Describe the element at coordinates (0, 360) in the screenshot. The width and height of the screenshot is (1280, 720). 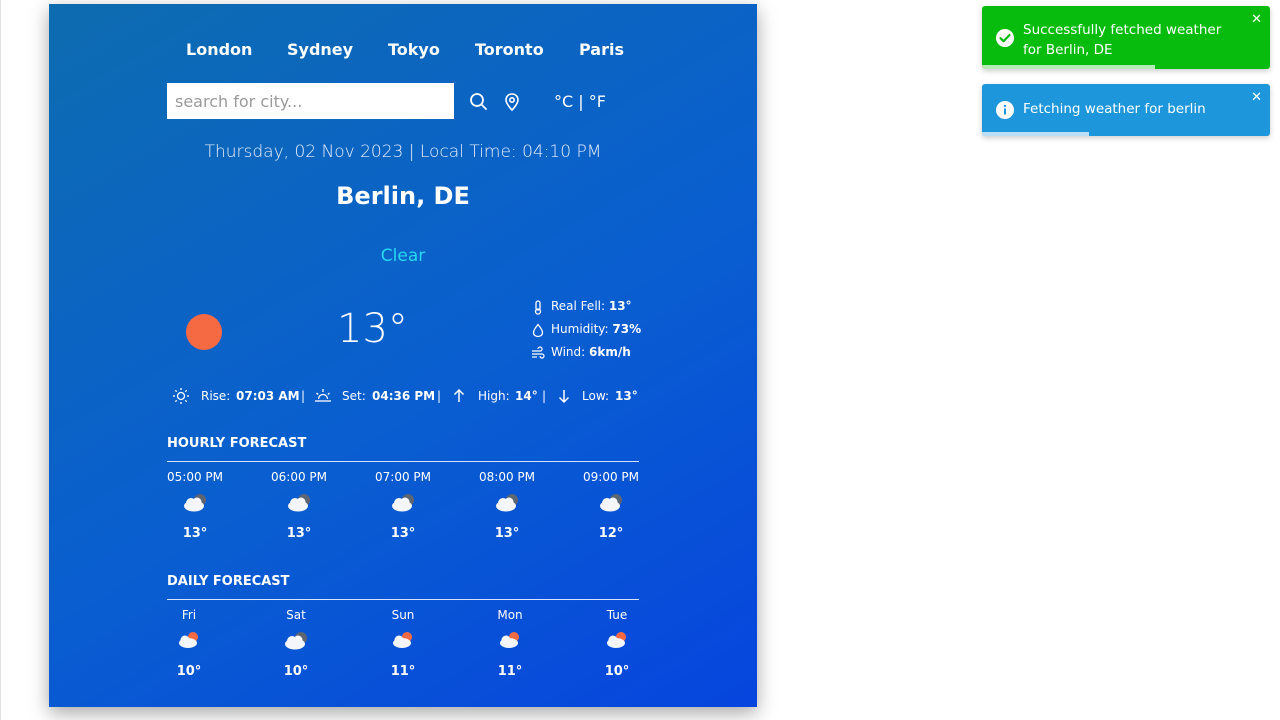
I see `page-edge` at that location.